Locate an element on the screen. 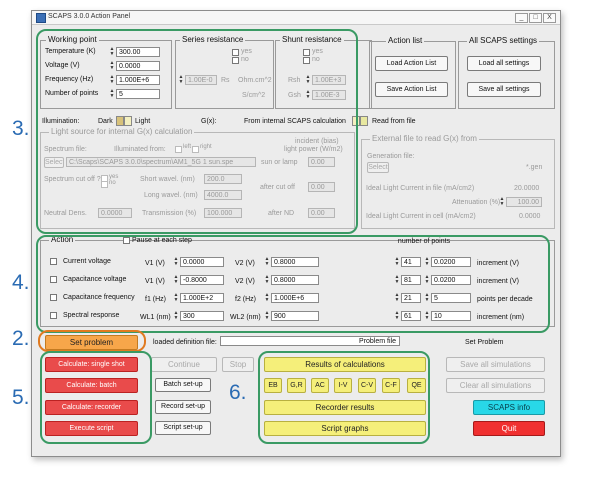 The width and height of the screenshot is (596, 488). ideal-current-cell-label: Ideal Light Current in cell (mA/cm2) is located at coordinates (421, 216).